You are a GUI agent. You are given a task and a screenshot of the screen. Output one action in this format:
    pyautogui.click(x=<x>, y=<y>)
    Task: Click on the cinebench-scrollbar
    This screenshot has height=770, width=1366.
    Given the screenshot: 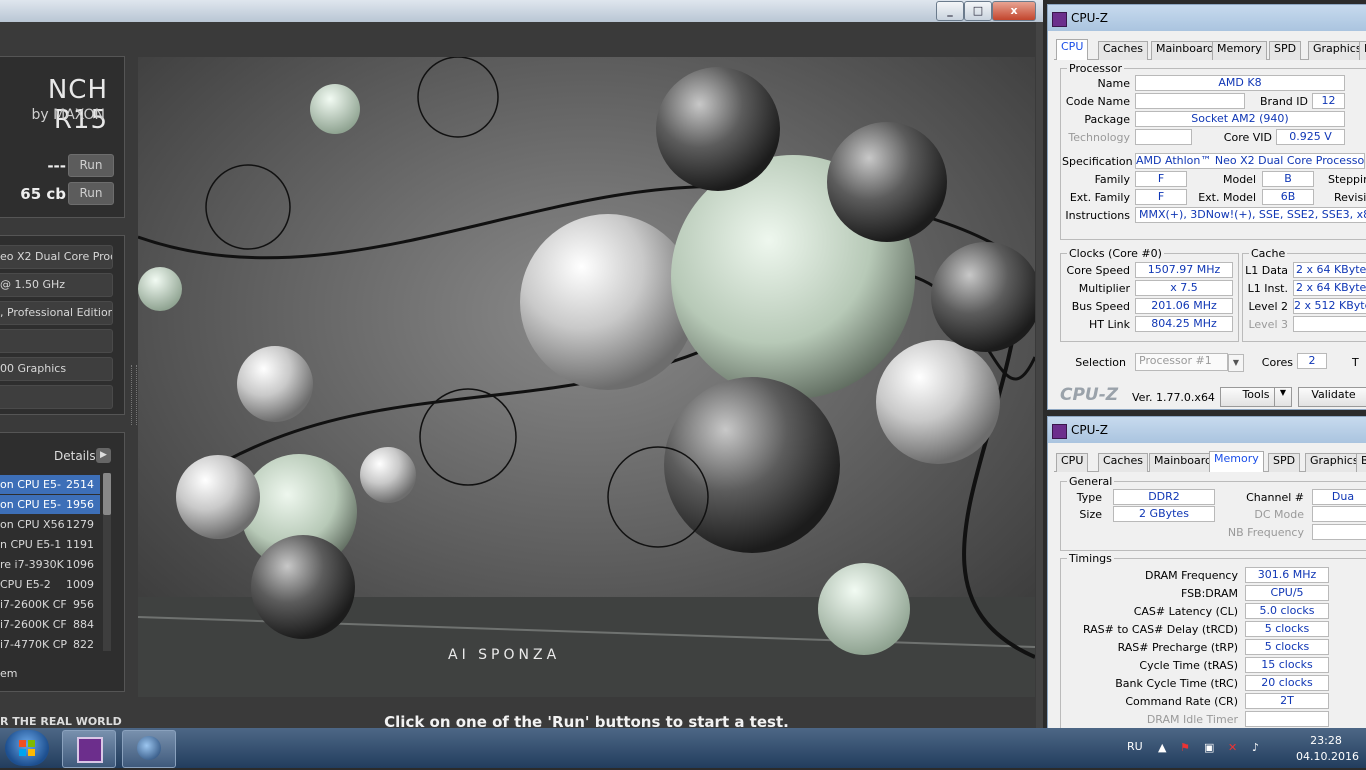 What is the action you would take?
    pyautogui.click(x=1039, y=377)
    